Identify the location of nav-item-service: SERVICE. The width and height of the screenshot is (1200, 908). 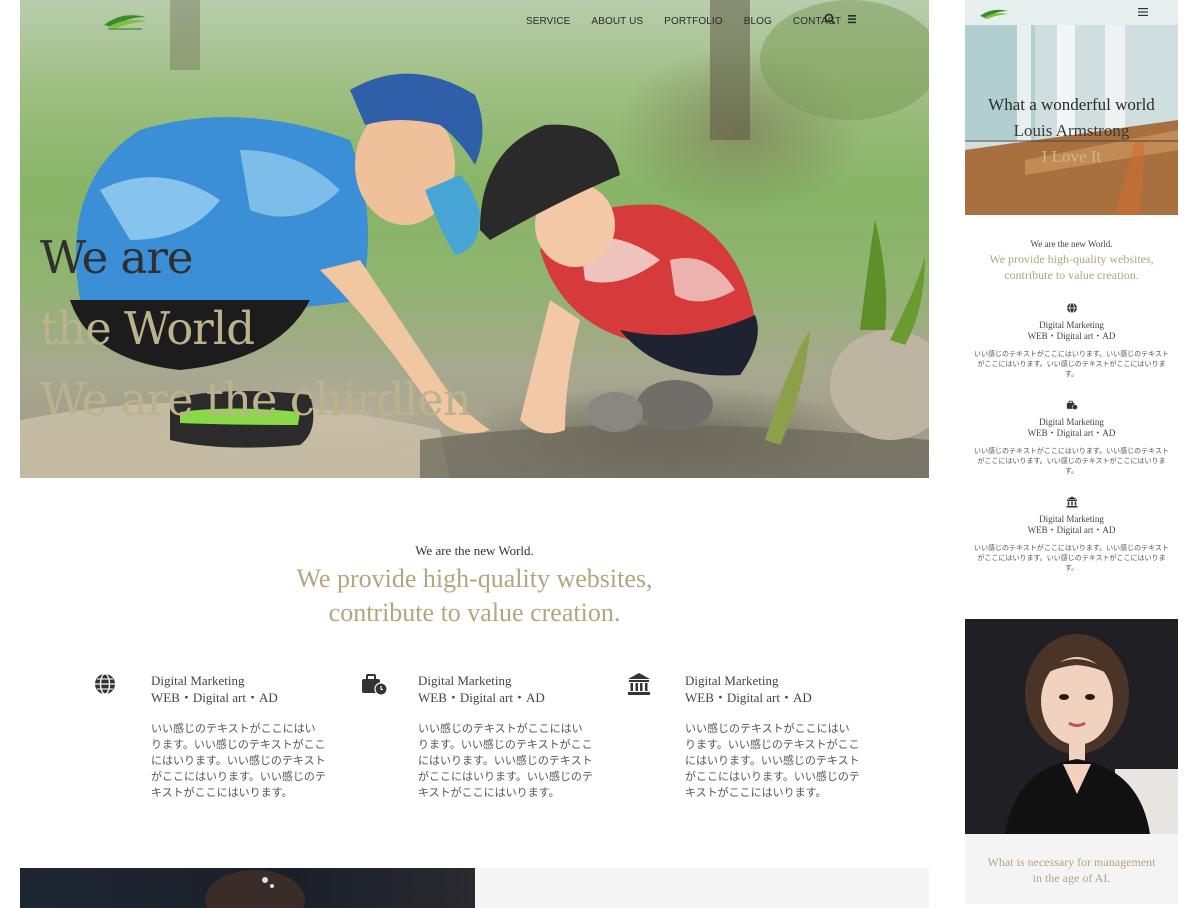
(548, 21).